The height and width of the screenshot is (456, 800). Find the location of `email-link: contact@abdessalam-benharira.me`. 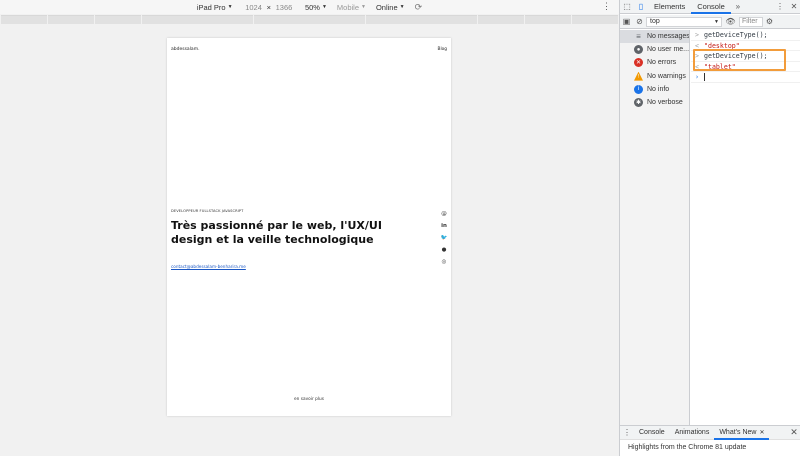

email-link: contact@abdessalam-benharira.me is located at coordinates (208, 266).